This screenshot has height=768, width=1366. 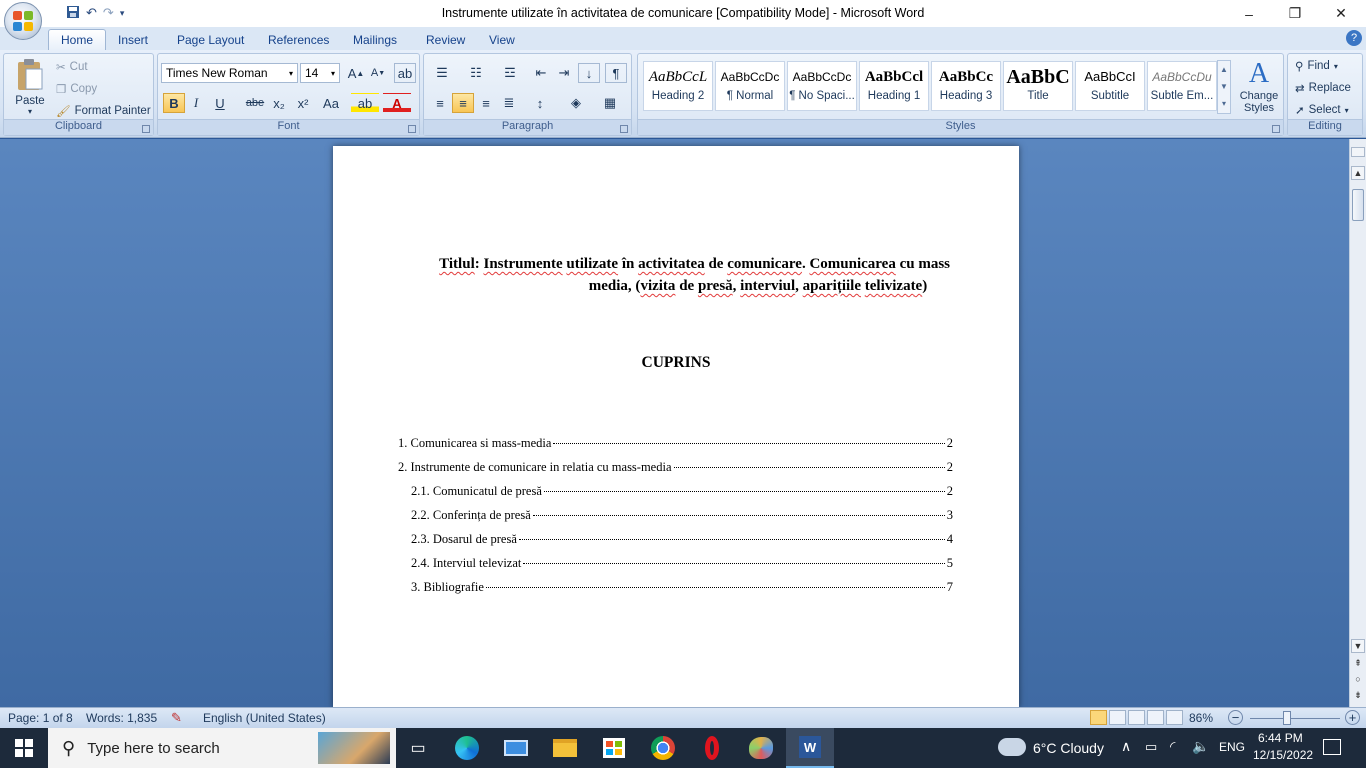 I want to click on tab-page-layout: Page Layout, so click(x=210, y=39).